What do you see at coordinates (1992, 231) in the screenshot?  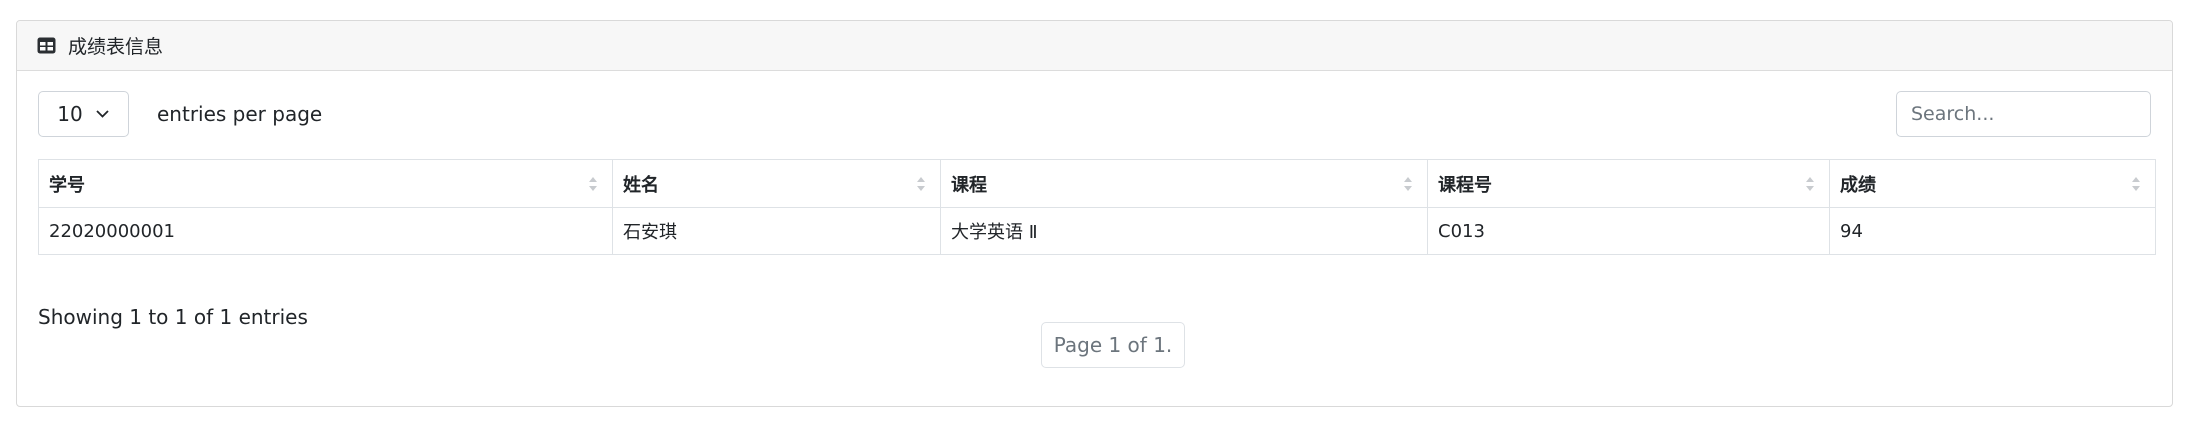 I see `cell-score: 94` at bounding box center [1992, 231].